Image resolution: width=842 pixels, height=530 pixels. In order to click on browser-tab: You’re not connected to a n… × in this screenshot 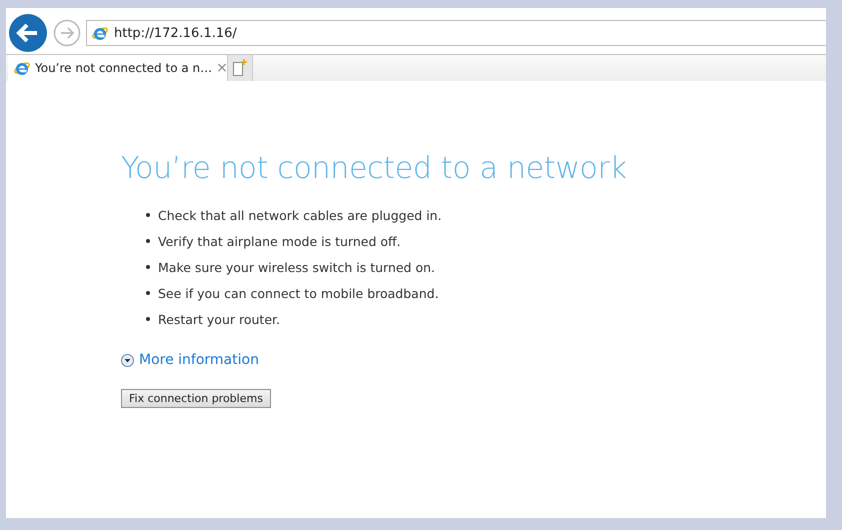, I will do `click(118, 68)`.